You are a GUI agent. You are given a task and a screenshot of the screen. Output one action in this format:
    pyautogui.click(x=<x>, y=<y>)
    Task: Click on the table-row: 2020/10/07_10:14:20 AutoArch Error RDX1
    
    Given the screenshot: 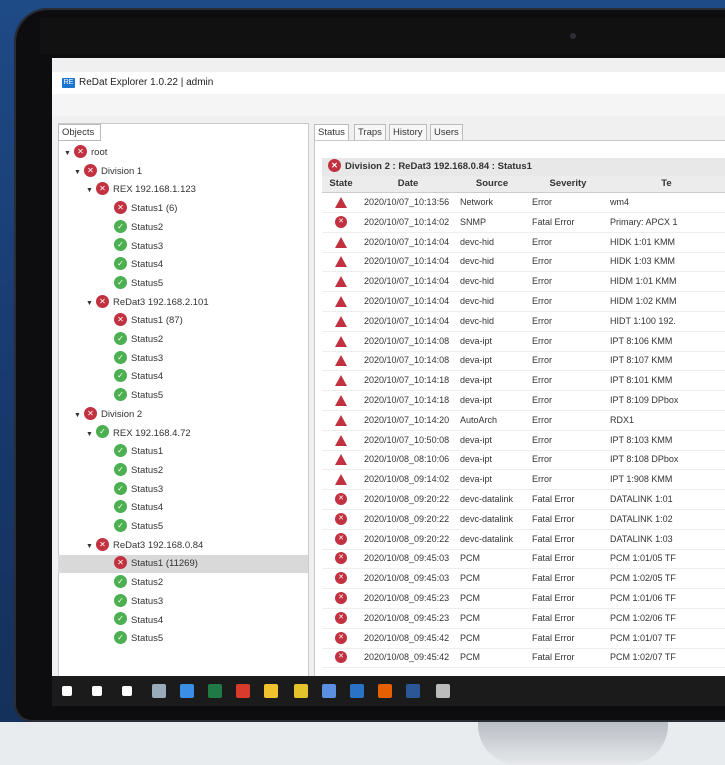 What is the action you would take?
    pyautogui.click(x=523, y=421)
    